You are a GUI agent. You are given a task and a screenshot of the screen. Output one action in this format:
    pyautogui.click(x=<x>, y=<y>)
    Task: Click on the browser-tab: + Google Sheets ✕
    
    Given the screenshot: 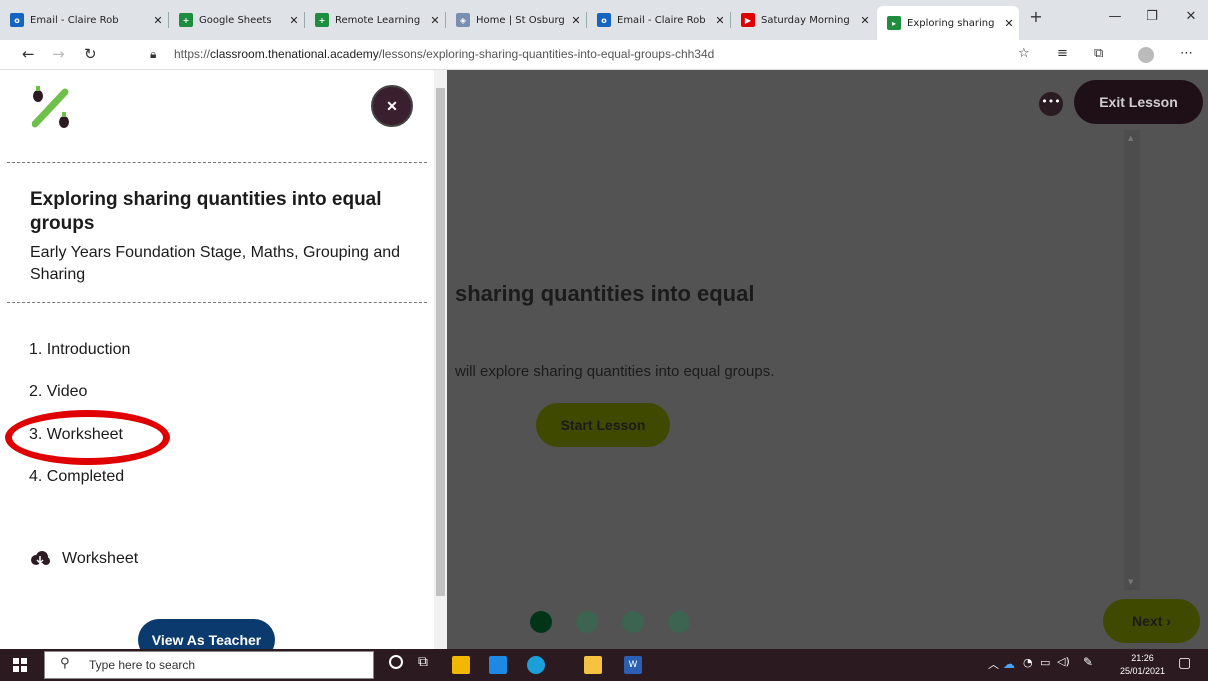 What is the action you would take?
    pyautogui.click(x=236, y=20)
    